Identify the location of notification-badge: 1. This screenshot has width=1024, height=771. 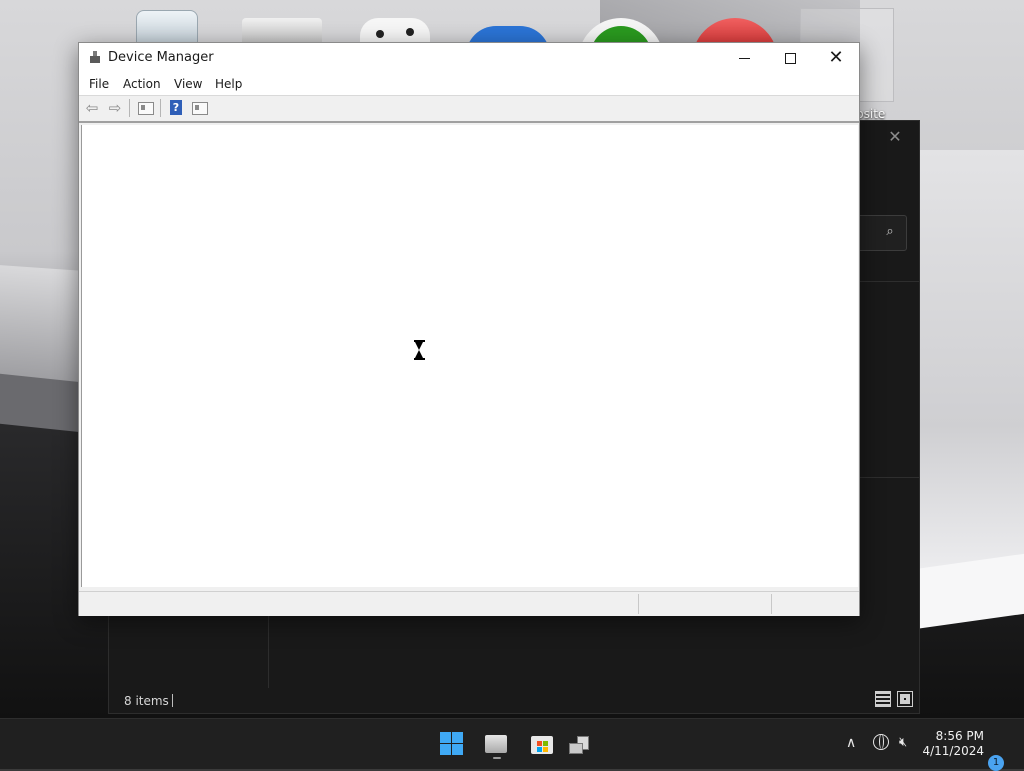
(996, 763).